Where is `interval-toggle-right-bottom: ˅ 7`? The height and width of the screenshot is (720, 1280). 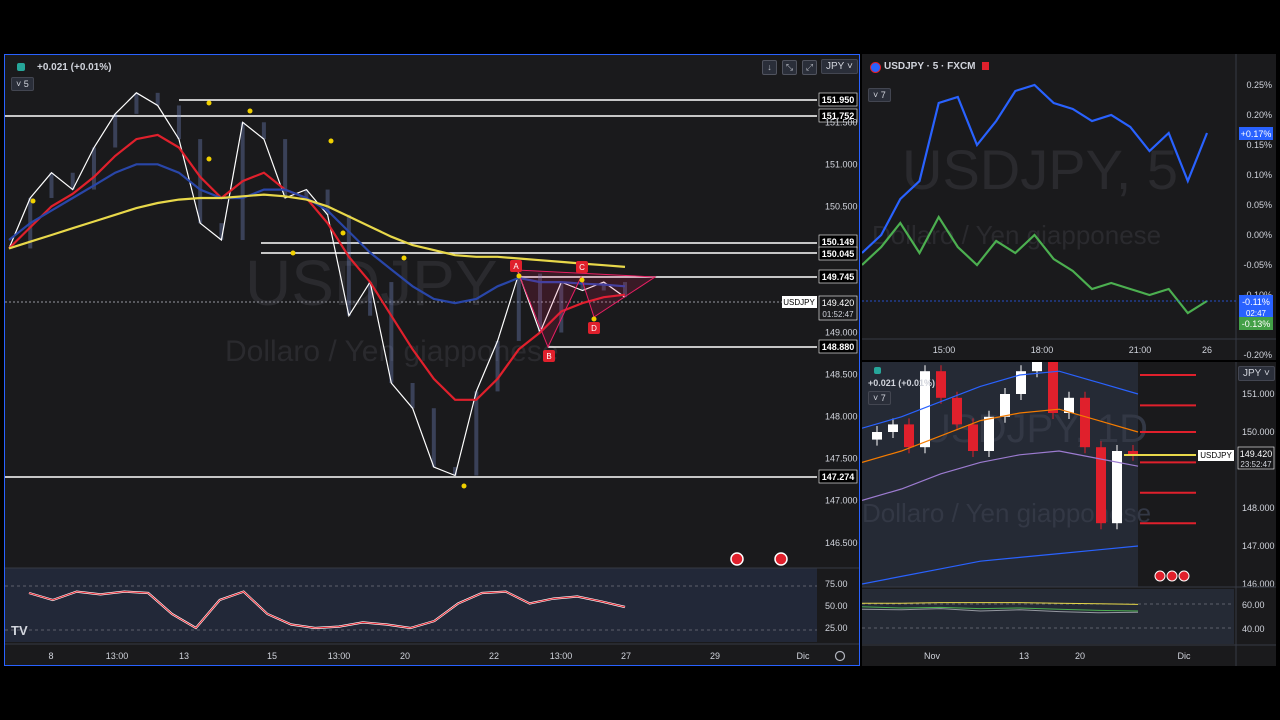 interval-toggle-right-bottom: ˅ 7 is located at coordinates (879, 398).